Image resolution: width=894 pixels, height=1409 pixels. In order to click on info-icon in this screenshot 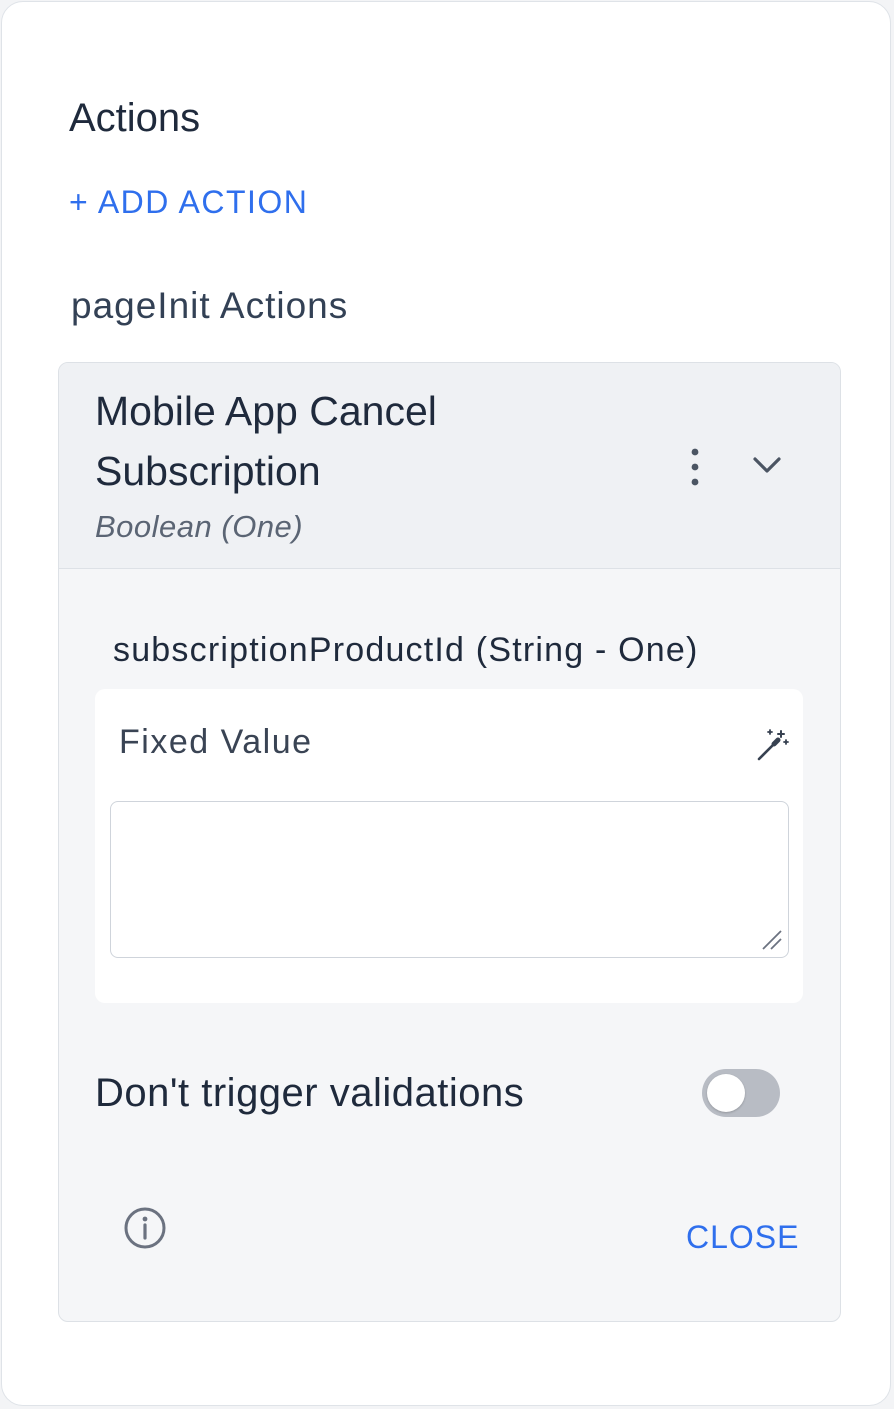, I will do `click(145, 1228)`.